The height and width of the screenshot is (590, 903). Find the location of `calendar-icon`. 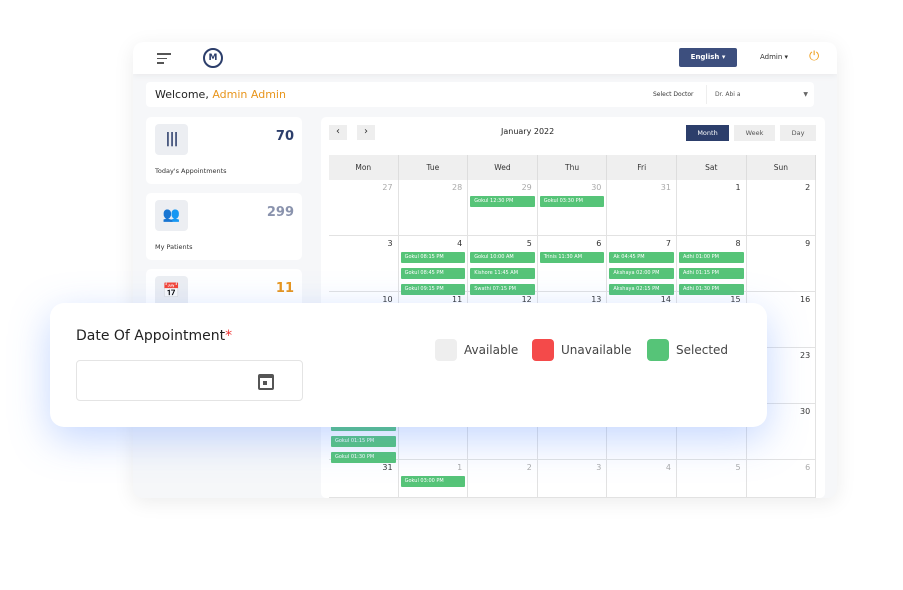

calendar-icon is located at coordinates (266, 382).